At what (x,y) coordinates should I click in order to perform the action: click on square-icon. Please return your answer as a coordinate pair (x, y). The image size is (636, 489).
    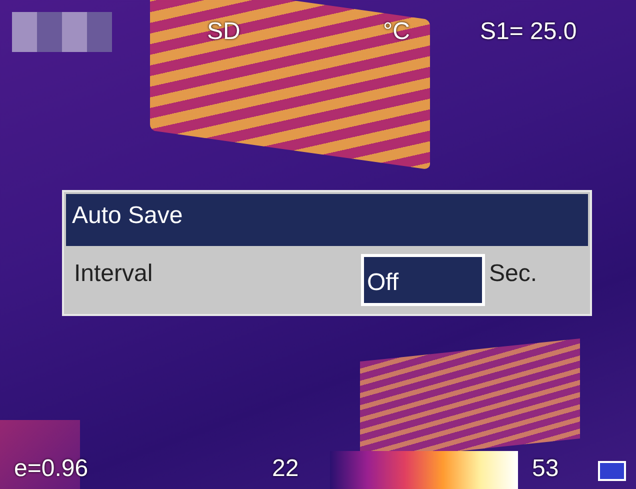
    Looking at the image, I should click on (612, 471).